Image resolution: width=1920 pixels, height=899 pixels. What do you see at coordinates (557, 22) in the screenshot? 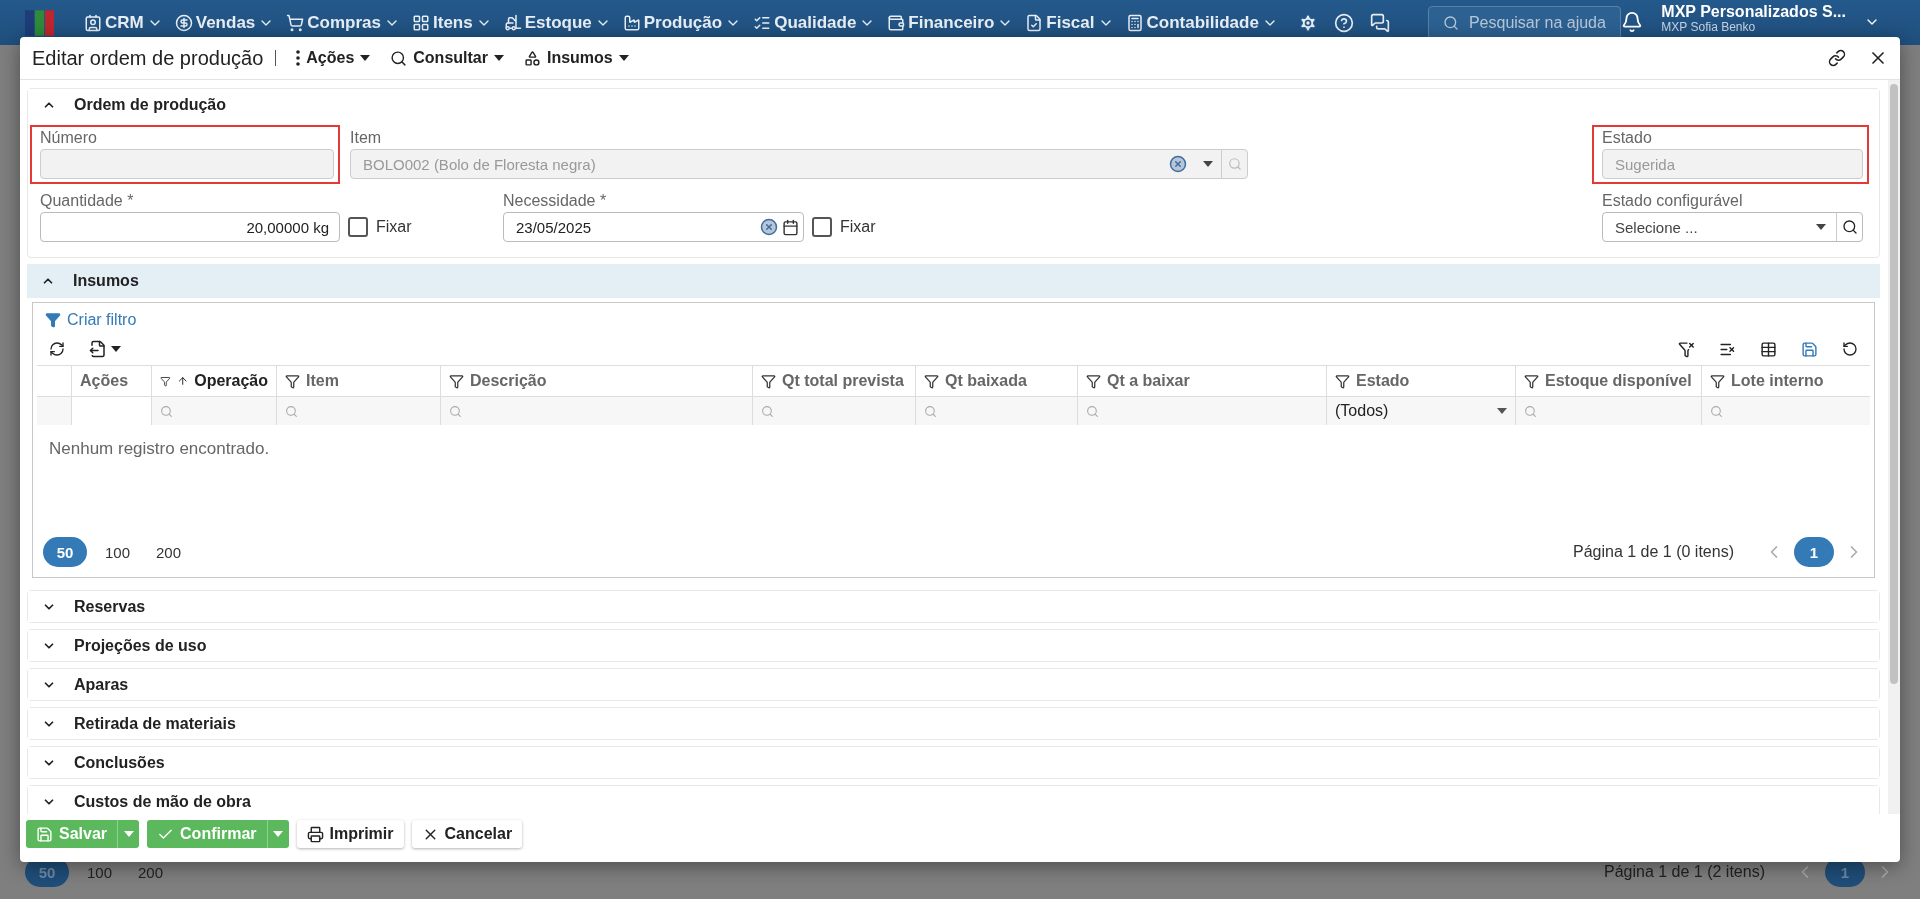
I see `nav-menu: Estoque` at bounding box center [557, 22].